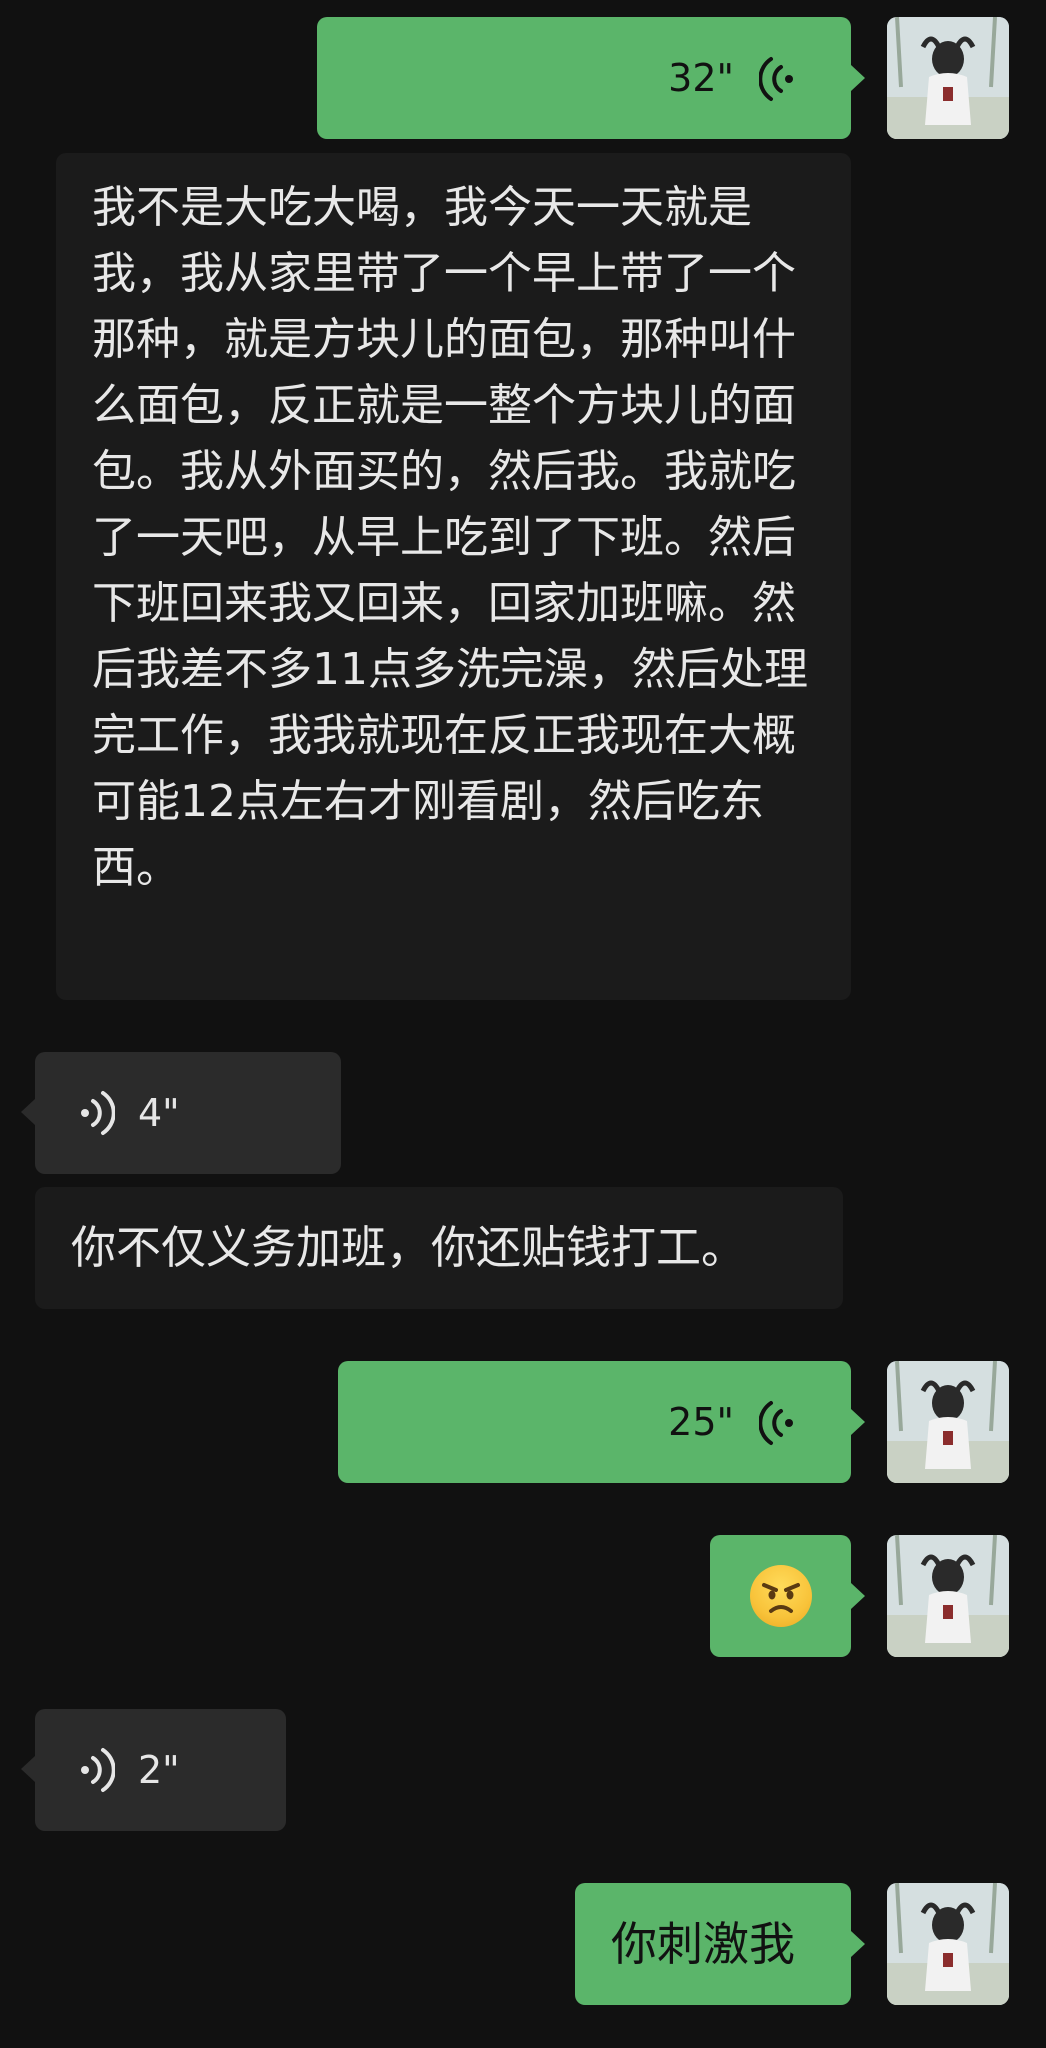  I want to click on incoming-text-message: 你不仅义务加班，你还贴钱打工。, so click(439, 1248).